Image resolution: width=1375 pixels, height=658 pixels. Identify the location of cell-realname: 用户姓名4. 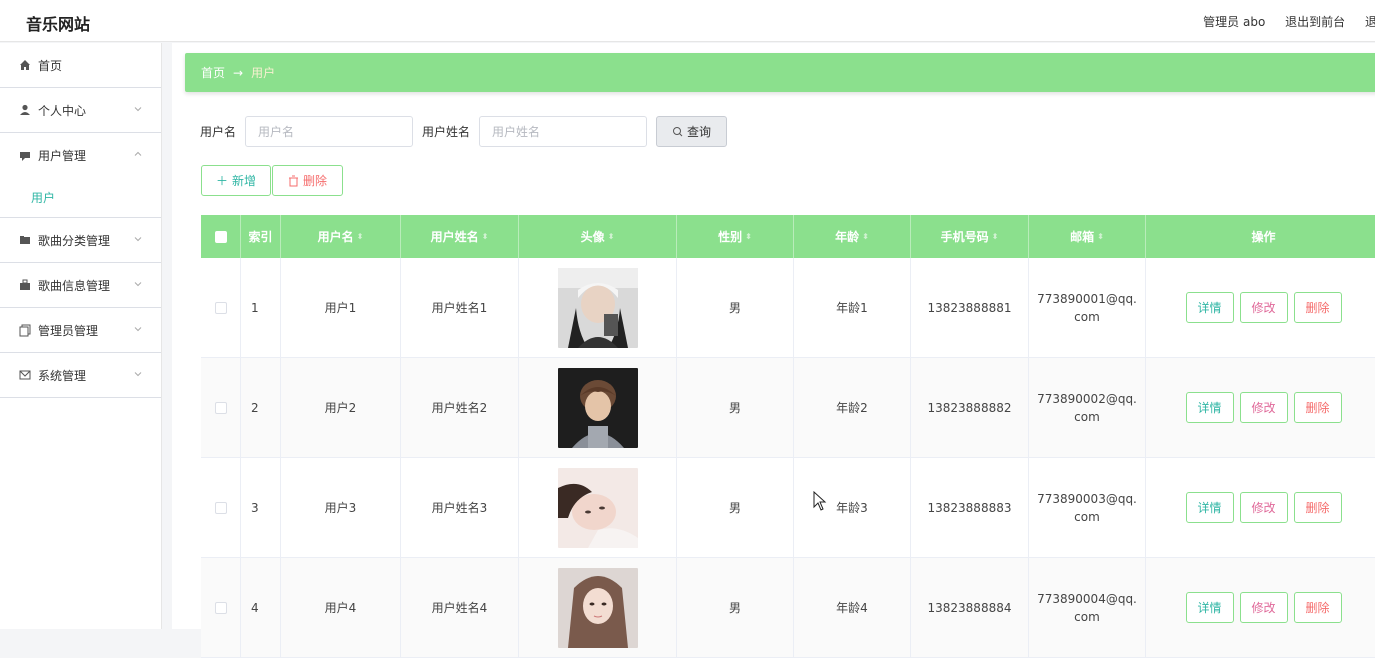
(460, 607).